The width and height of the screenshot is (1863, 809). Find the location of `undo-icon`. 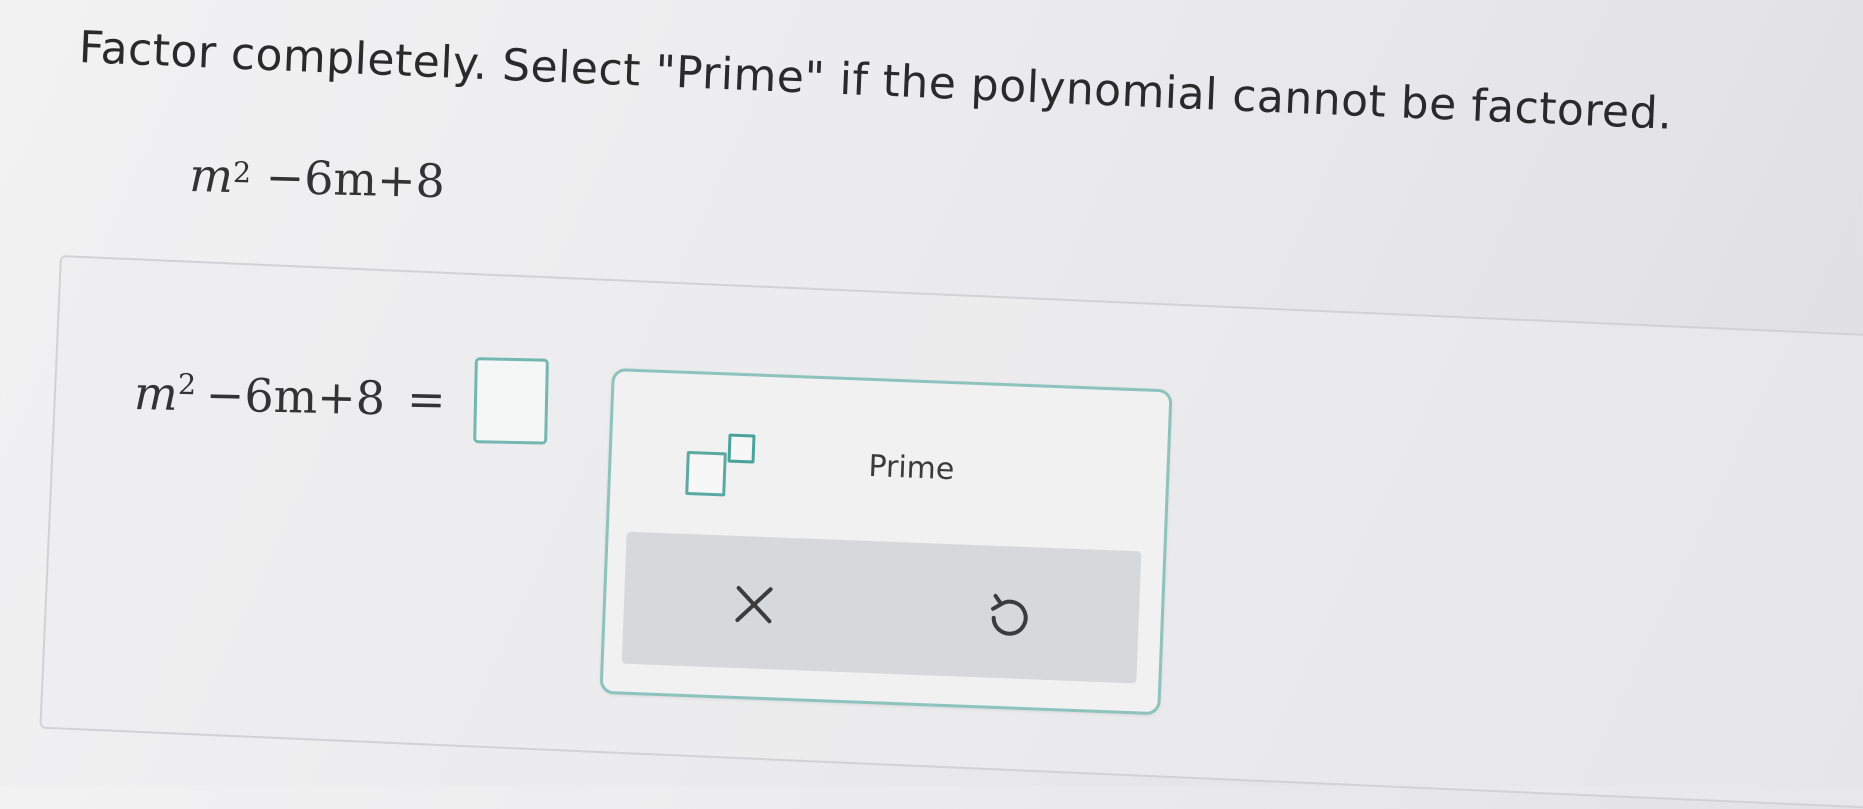

undo-icon is located at coordinates (1009, 614).